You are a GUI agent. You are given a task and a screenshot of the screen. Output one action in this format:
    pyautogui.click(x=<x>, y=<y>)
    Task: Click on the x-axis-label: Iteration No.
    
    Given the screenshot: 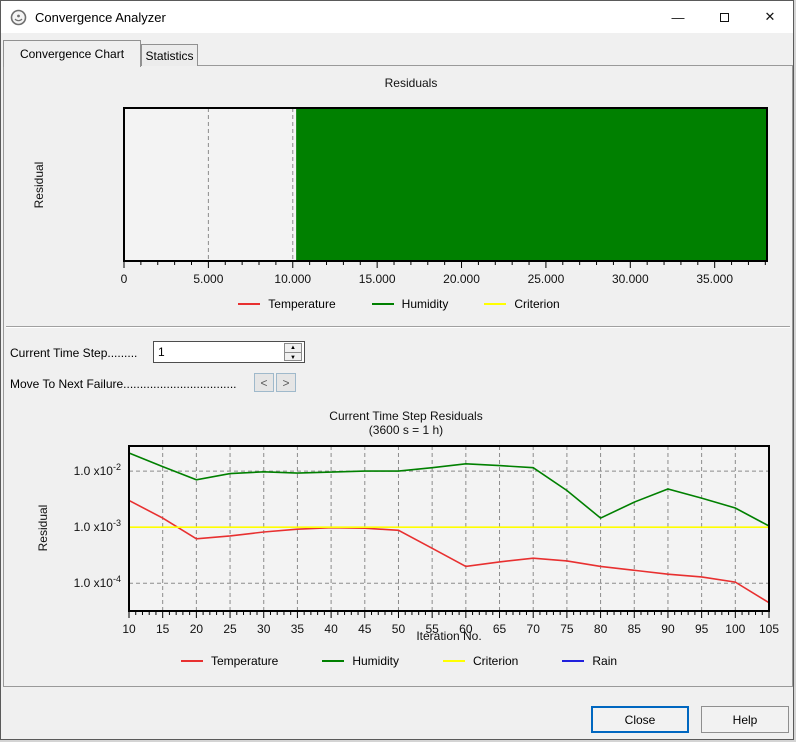 What is the action you would take?
    pyautogui.click(x=448, y=636)
    